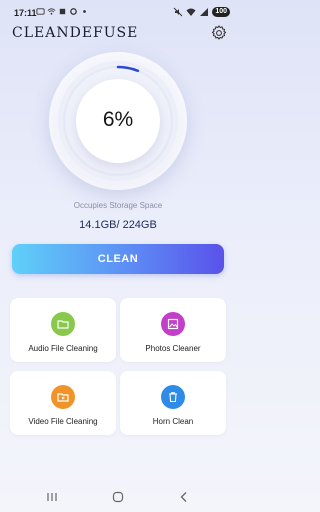 The width and height of the screenshot is (320, 512). I want to click on location-icon, so click(62, 11).